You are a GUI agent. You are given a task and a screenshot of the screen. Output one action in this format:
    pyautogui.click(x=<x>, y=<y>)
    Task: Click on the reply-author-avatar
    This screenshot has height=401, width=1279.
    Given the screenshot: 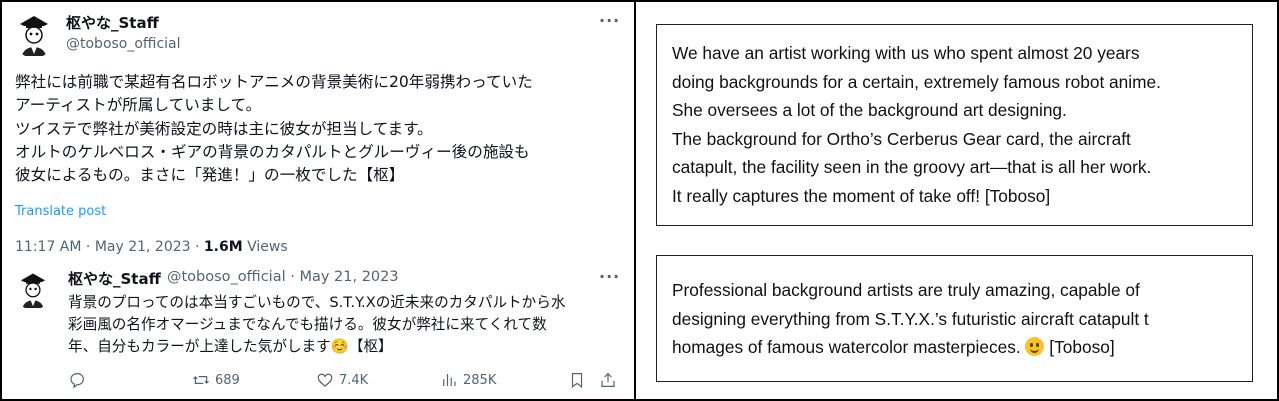 What is the action you would take?
    pyautogui.click(x=33, y=289)
    